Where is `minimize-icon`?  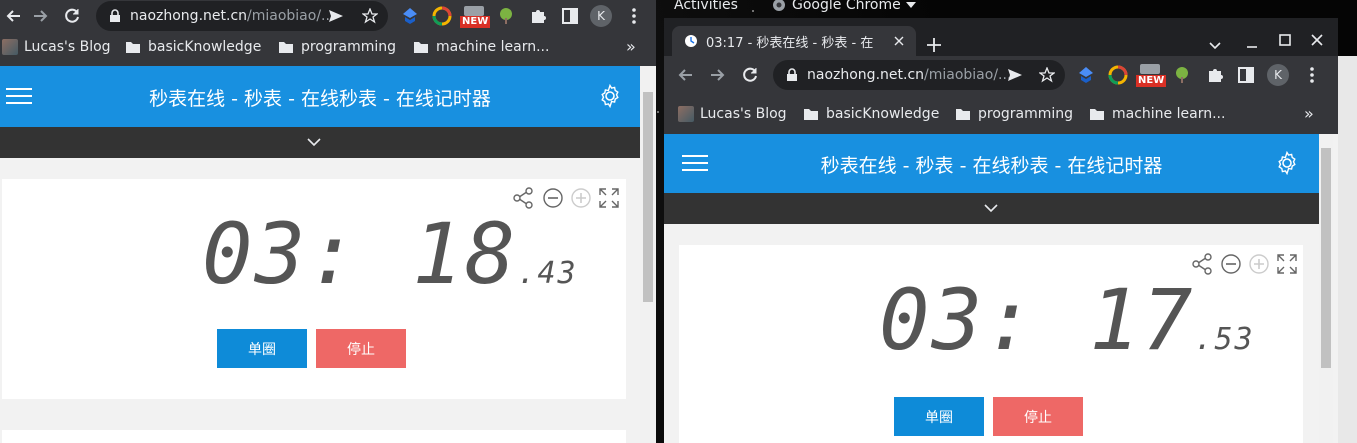
minimize-icon is located at coordinates (1252, 42).